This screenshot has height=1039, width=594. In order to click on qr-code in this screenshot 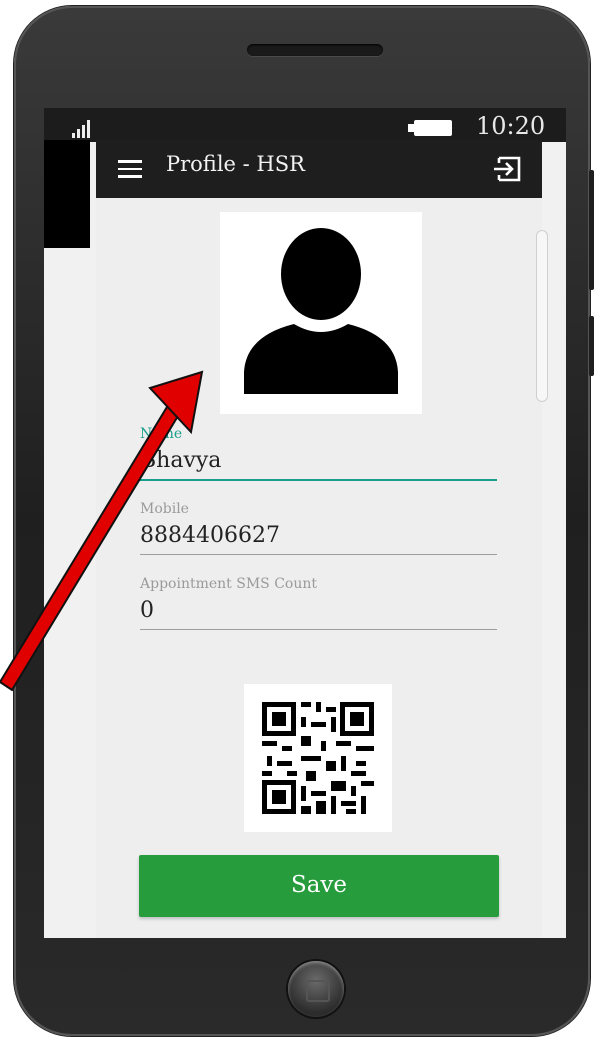, I will do `click(318, 758)`.